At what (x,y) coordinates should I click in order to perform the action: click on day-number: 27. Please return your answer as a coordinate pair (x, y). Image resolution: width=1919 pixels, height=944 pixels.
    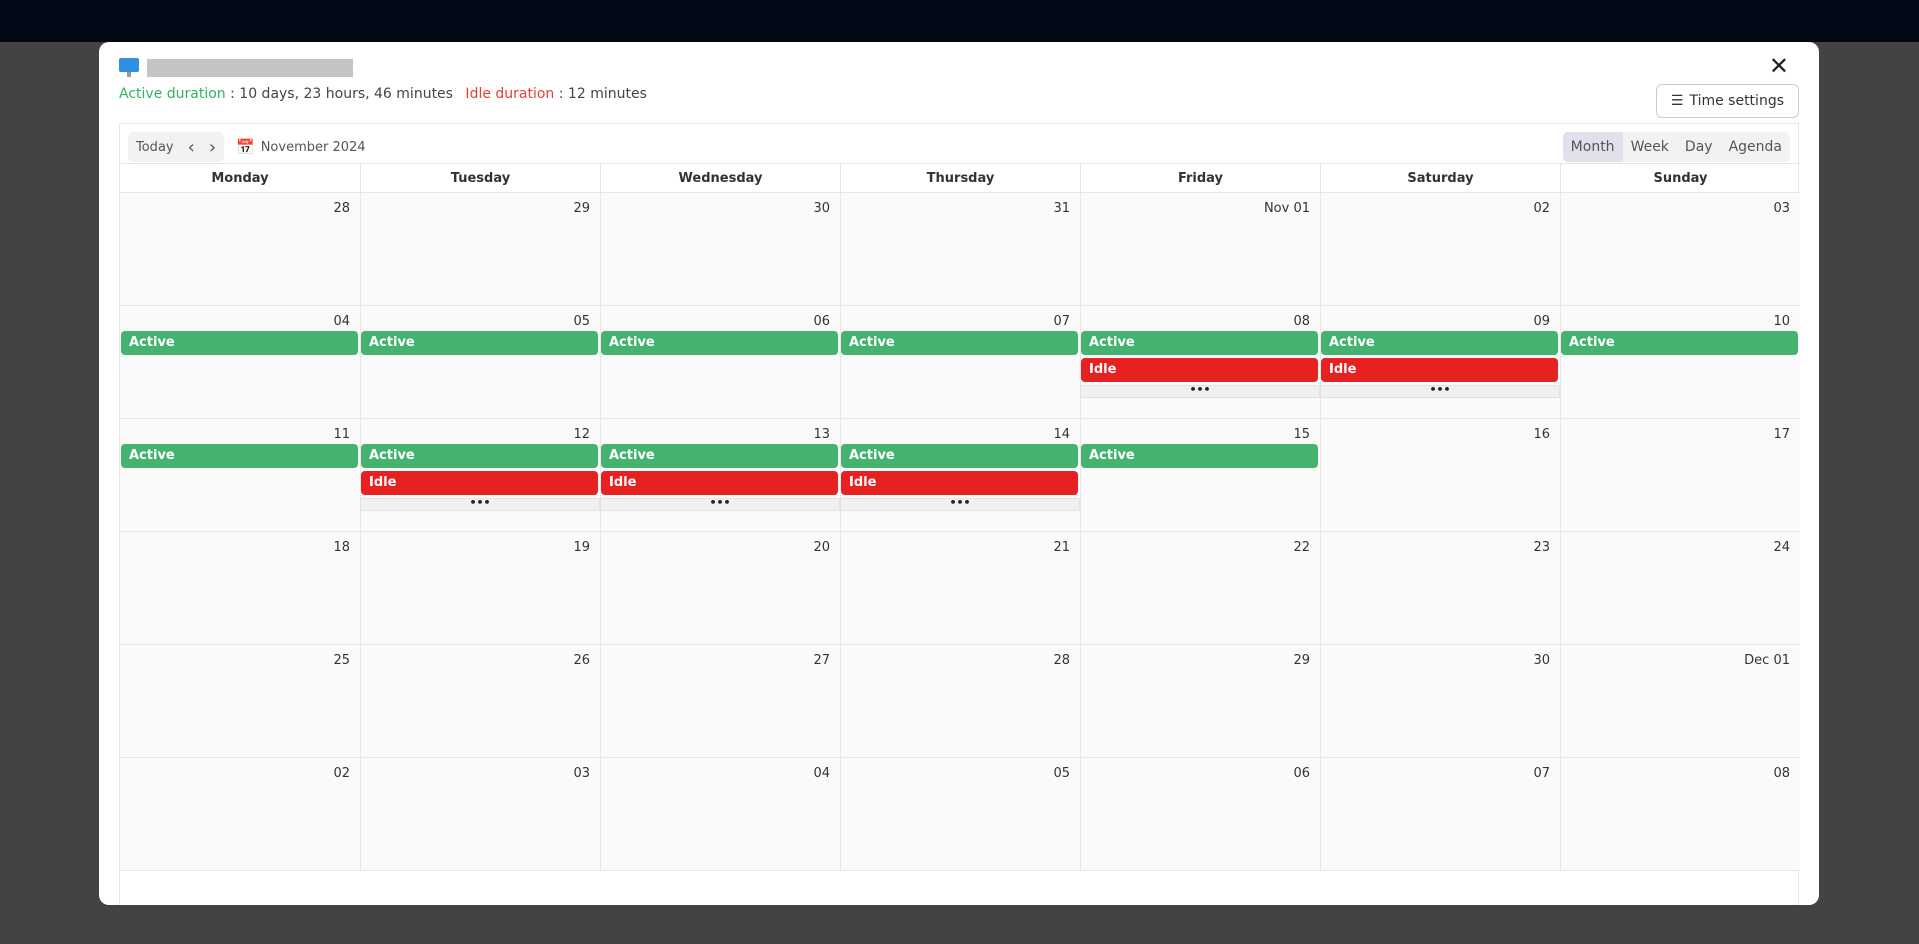
    Looking at the image, I should click on (821, 660).